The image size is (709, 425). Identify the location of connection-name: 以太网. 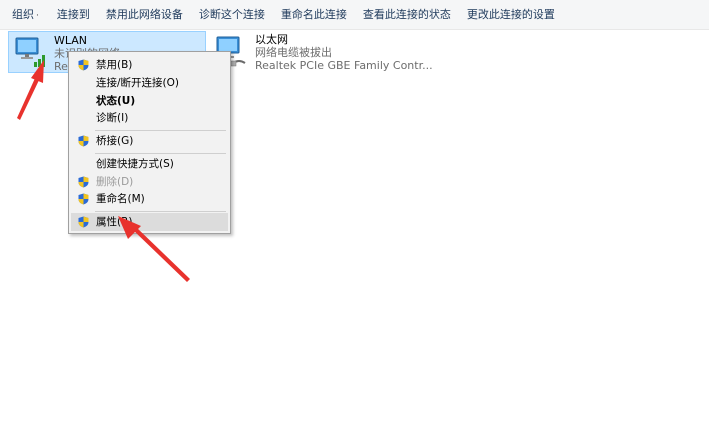
(271, 39).